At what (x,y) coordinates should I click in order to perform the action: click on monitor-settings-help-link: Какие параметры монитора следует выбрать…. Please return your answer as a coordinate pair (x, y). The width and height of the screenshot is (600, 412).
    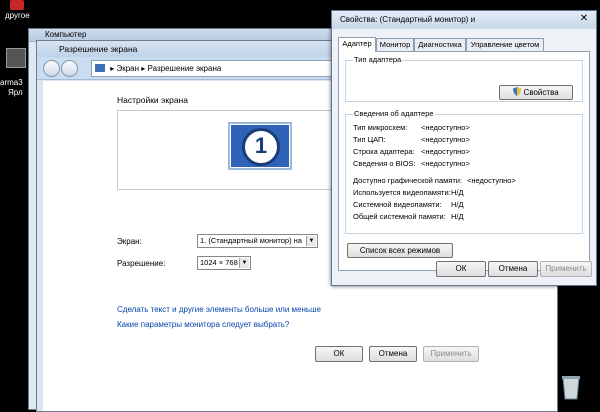
    Looking at the image, I should click on (203, 324).